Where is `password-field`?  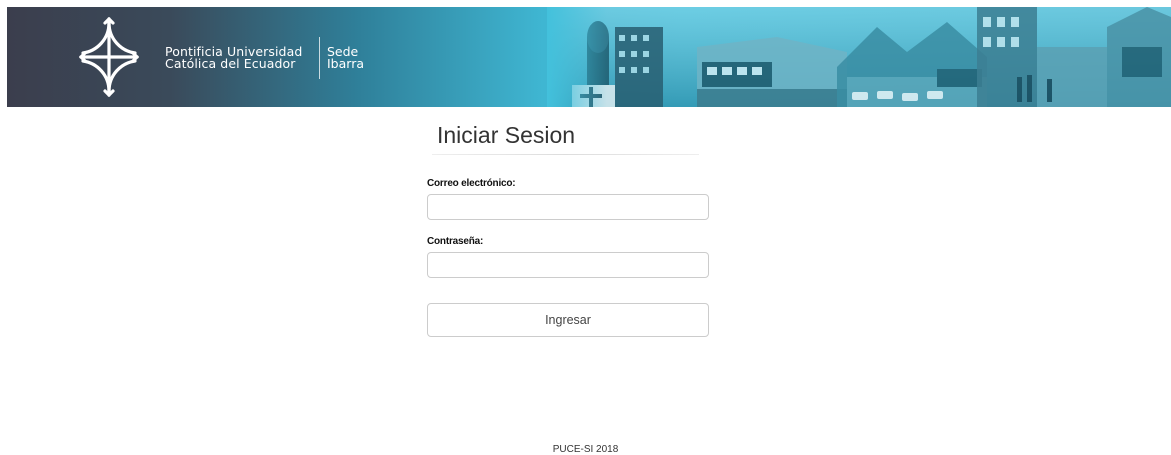 password-field is located at coordinates (568, 265).